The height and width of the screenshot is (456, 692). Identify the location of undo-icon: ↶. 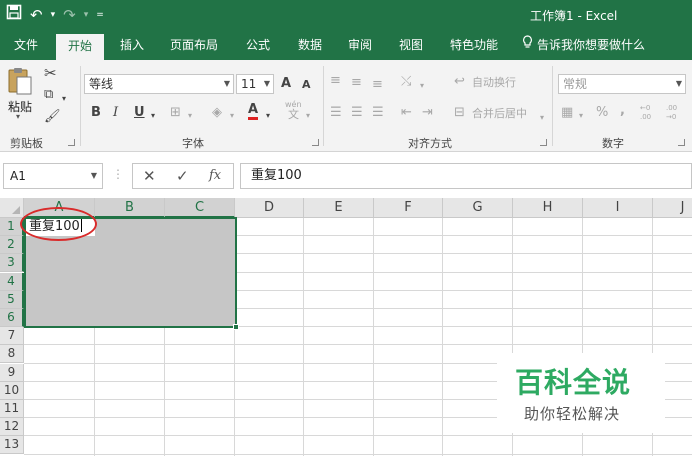
(36, 15).